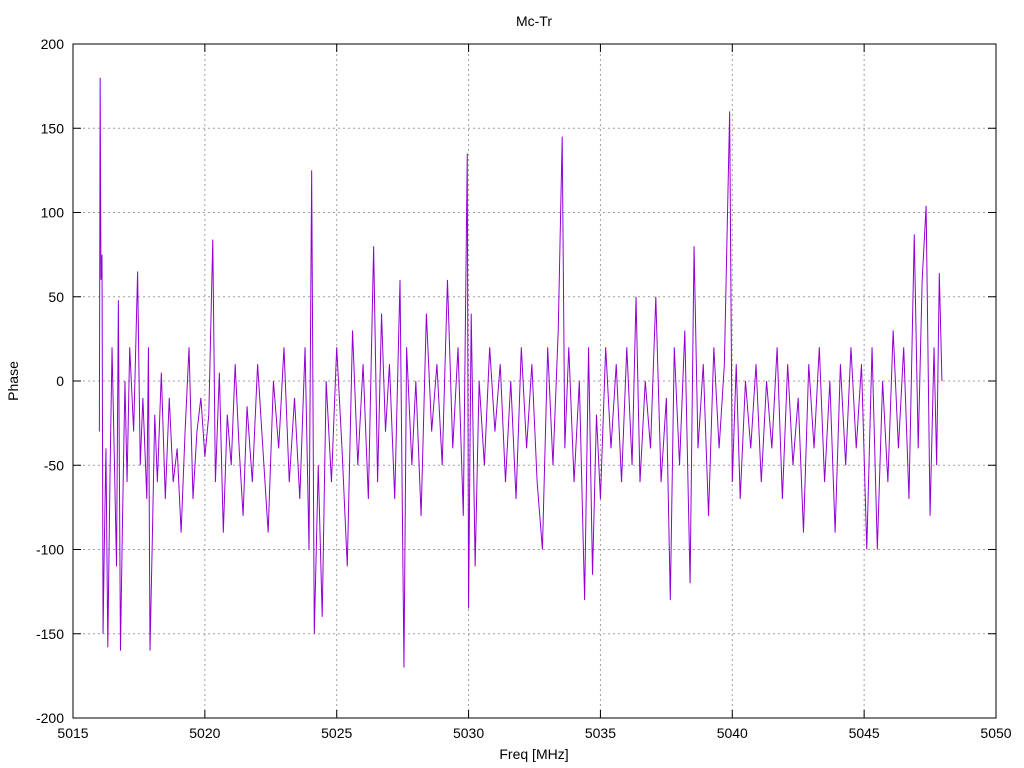  Describe the element at coordinates (60, 381) in the screenshot. I see `y-tick-label: 0` at that location.